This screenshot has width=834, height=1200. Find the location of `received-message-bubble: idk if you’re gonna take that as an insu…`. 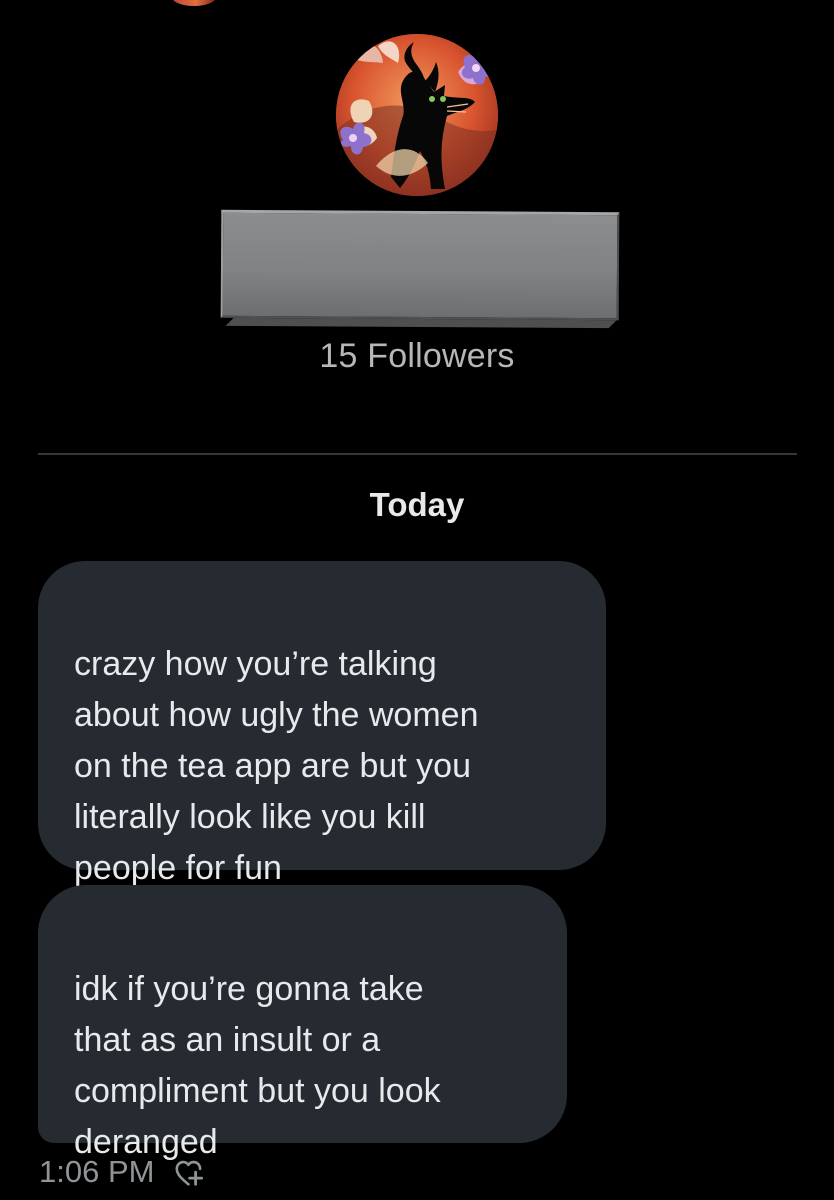

received-message-bubble: idk if you’re gonna take that as an insu… is located at coordinates (302, 1023).